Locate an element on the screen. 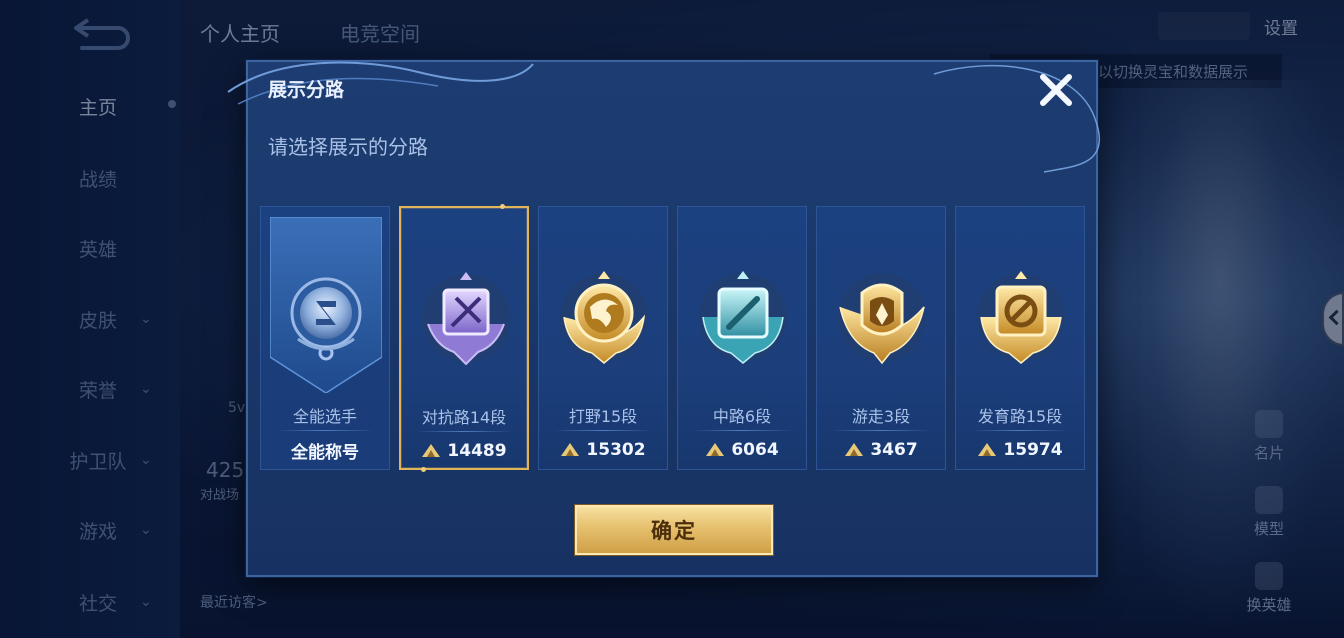  dialog-title: 展示分路 is located at coordinates (306, 90).